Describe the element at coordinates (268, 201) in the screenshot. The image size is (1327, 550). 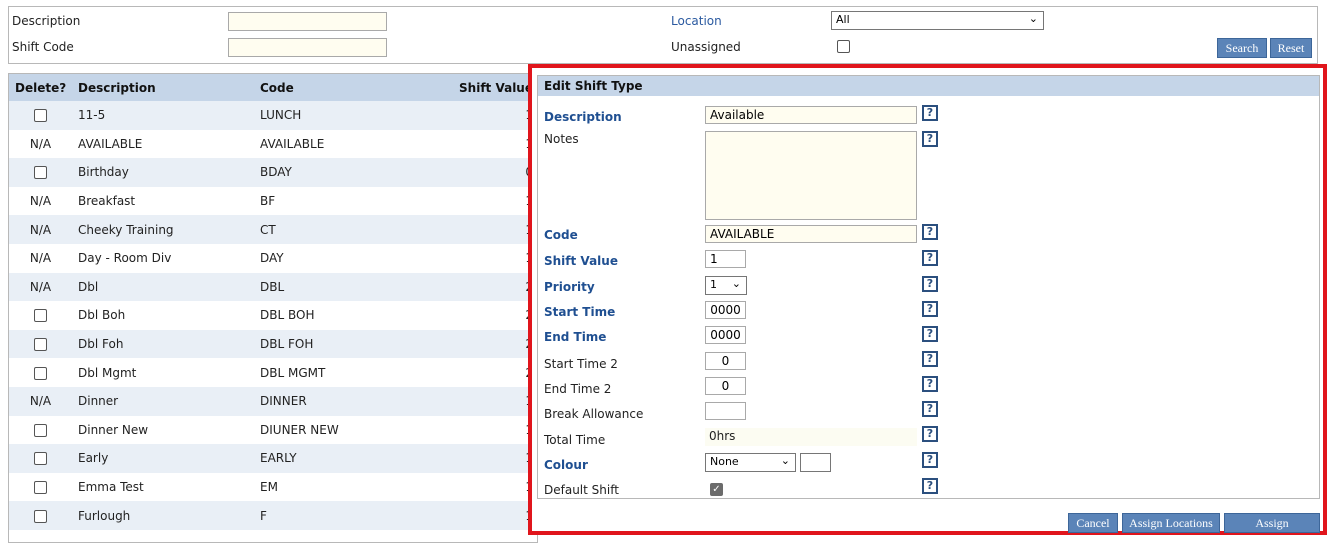
I see `row-code: BF` at that location.